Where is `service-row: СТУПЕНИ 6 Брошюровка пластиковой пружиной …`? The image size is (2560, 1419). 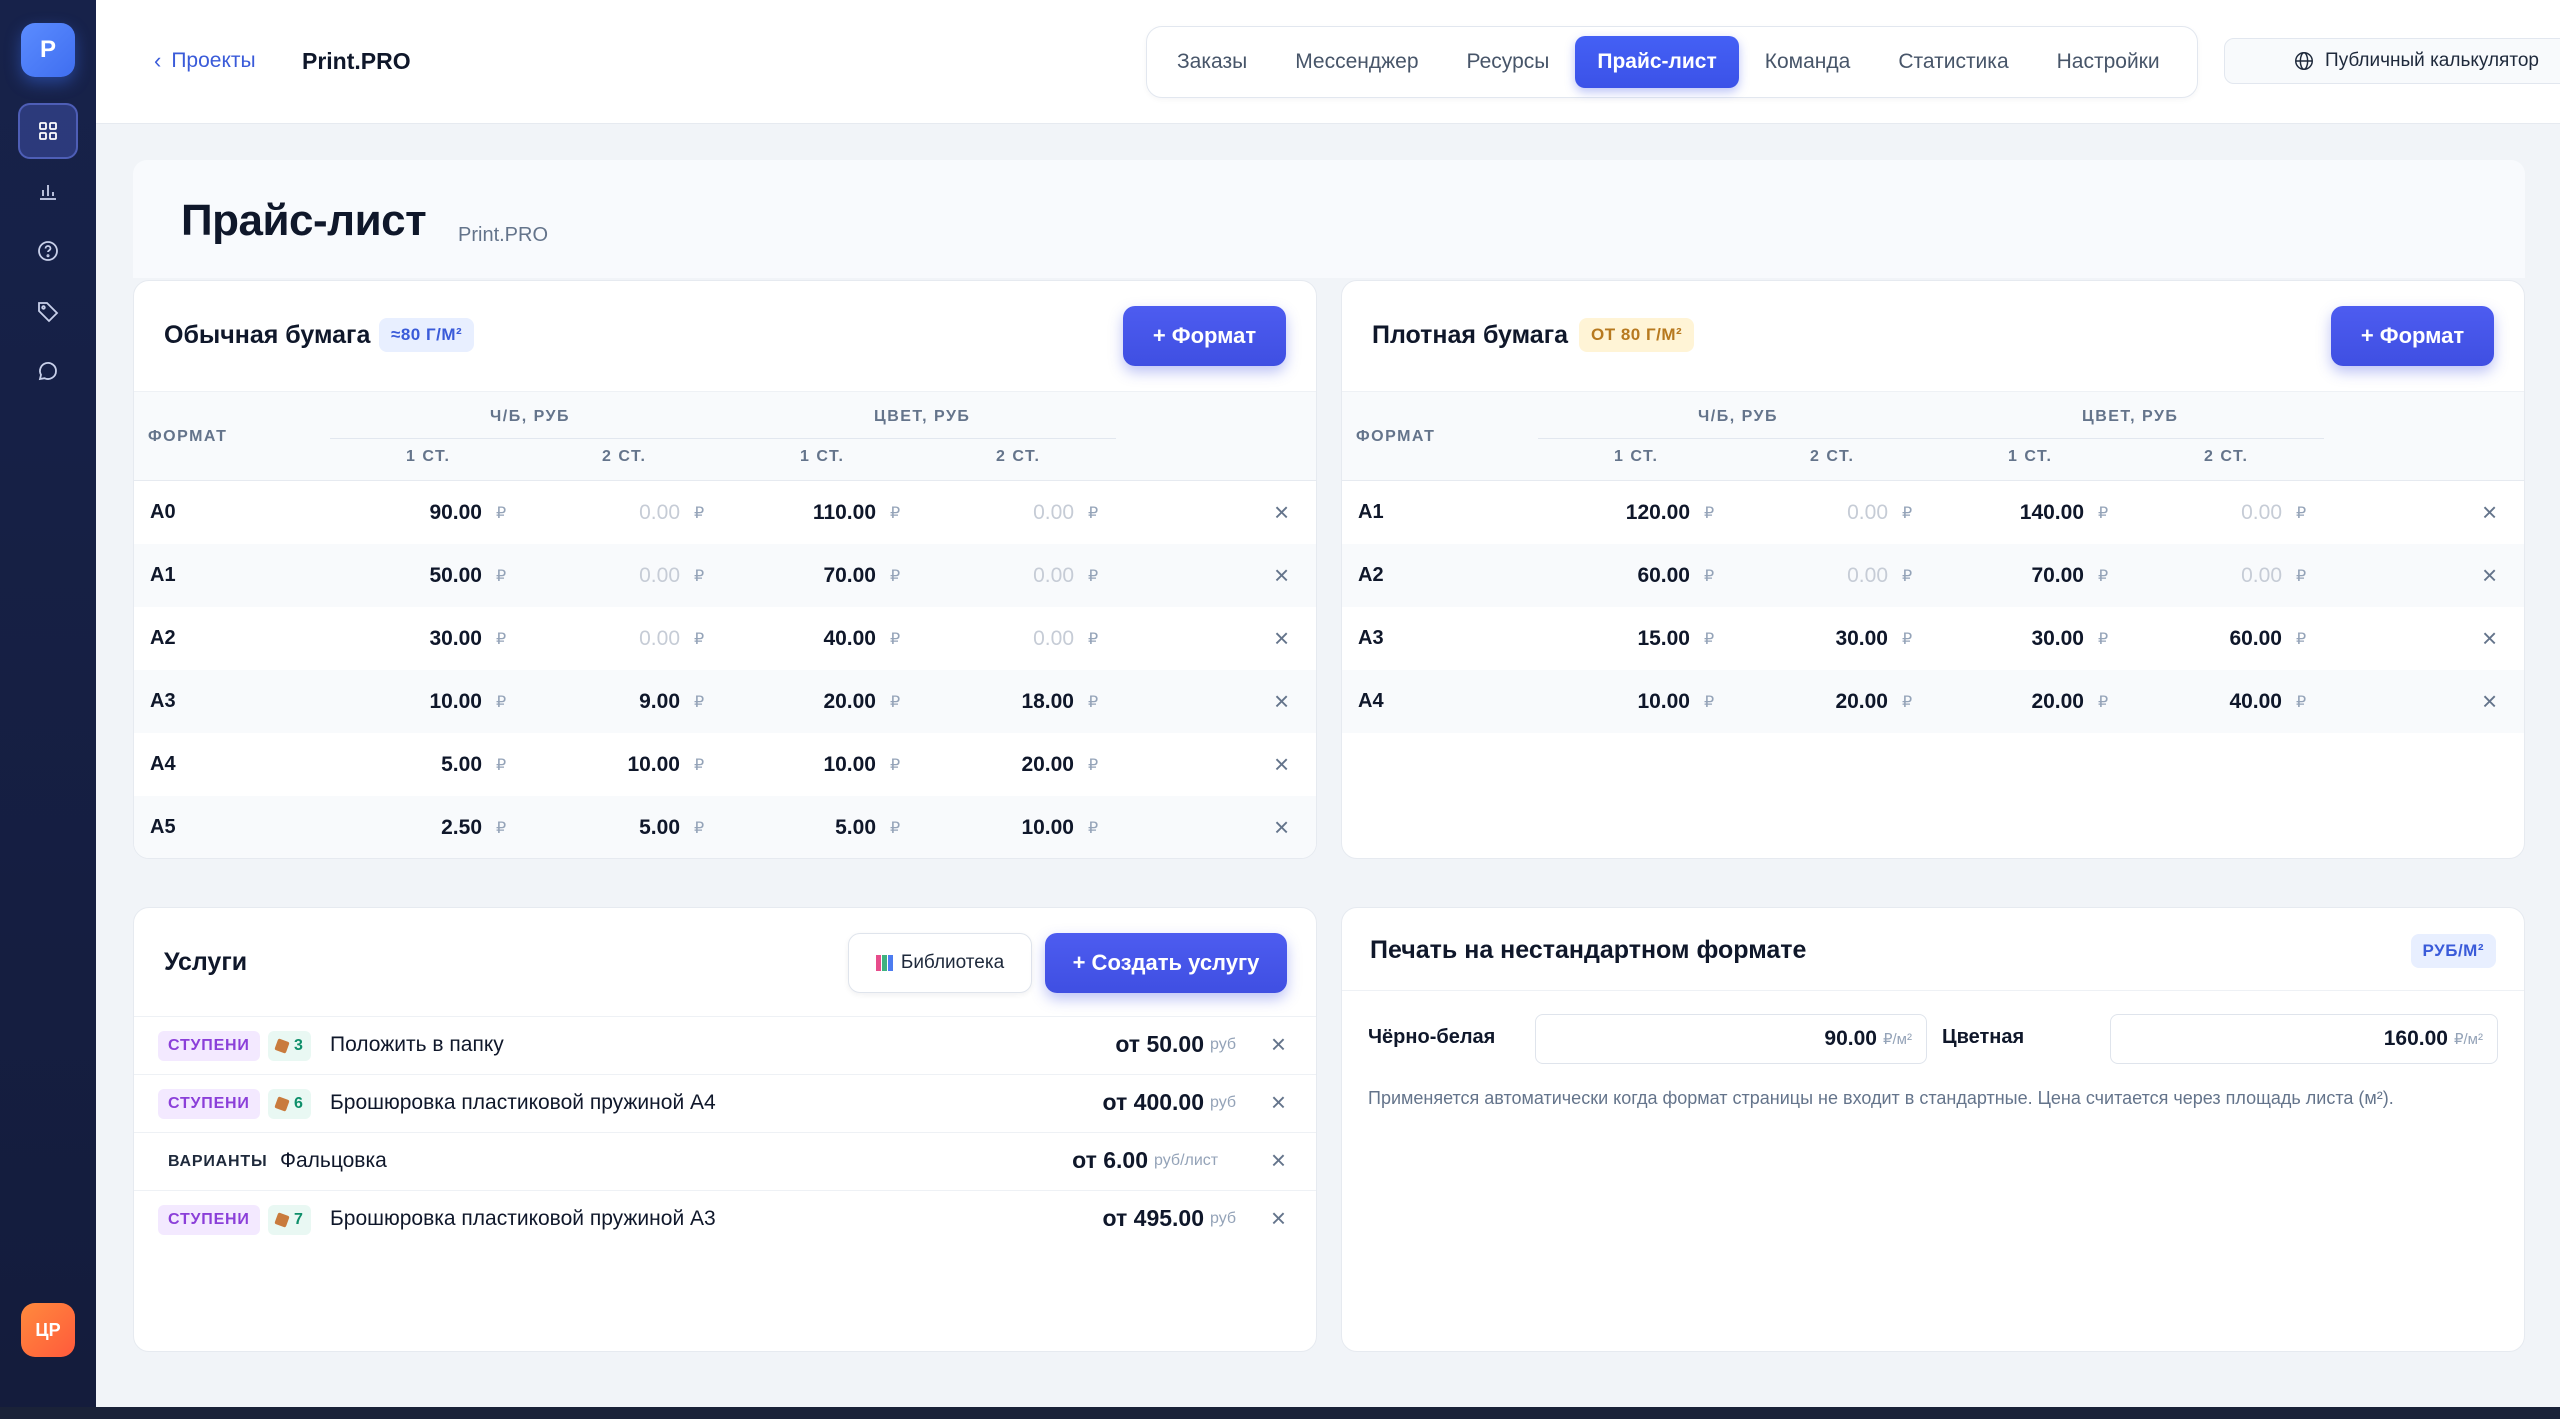
service-row: СТУПЕНИ 6 Брошюровка пластиковой пружиной … is located at coordinates (725, 1103).